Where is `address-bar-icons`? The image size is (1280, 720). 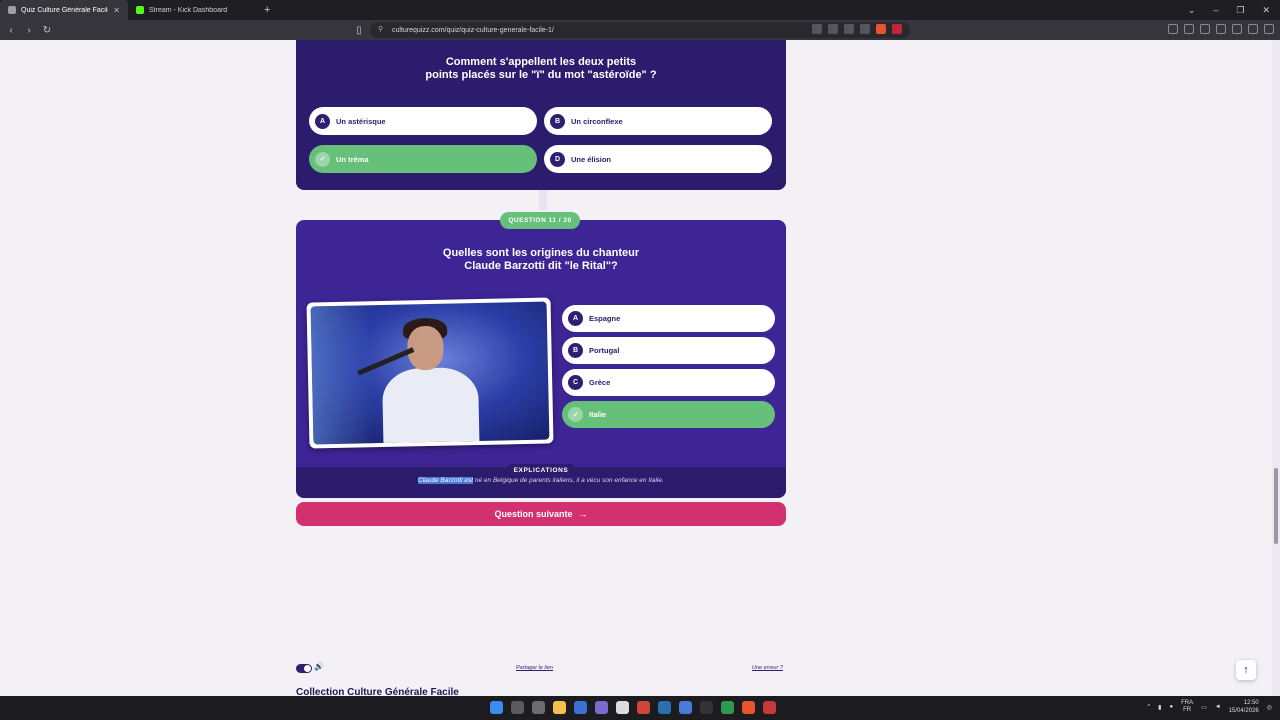 address-bar-icons is located at coordinates (857, 29).